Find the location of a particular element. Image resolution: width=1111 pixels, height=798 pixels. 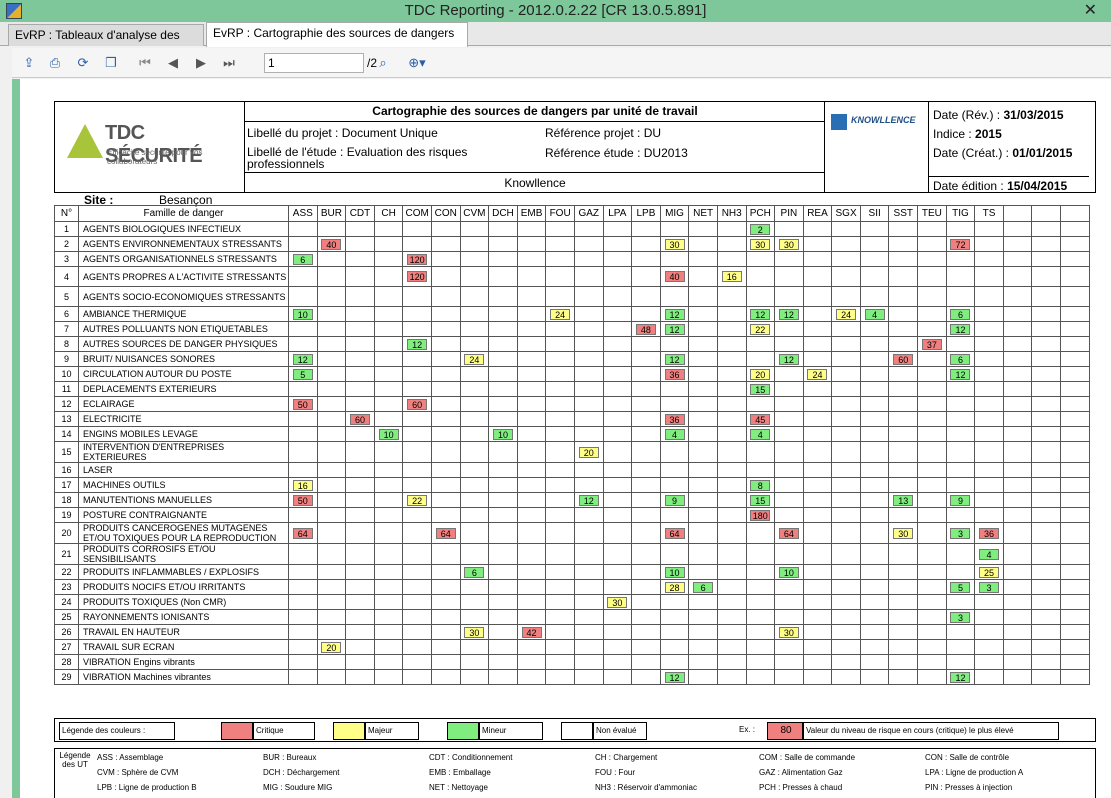

risk-value: 180 is located at coordinates (760, 515).